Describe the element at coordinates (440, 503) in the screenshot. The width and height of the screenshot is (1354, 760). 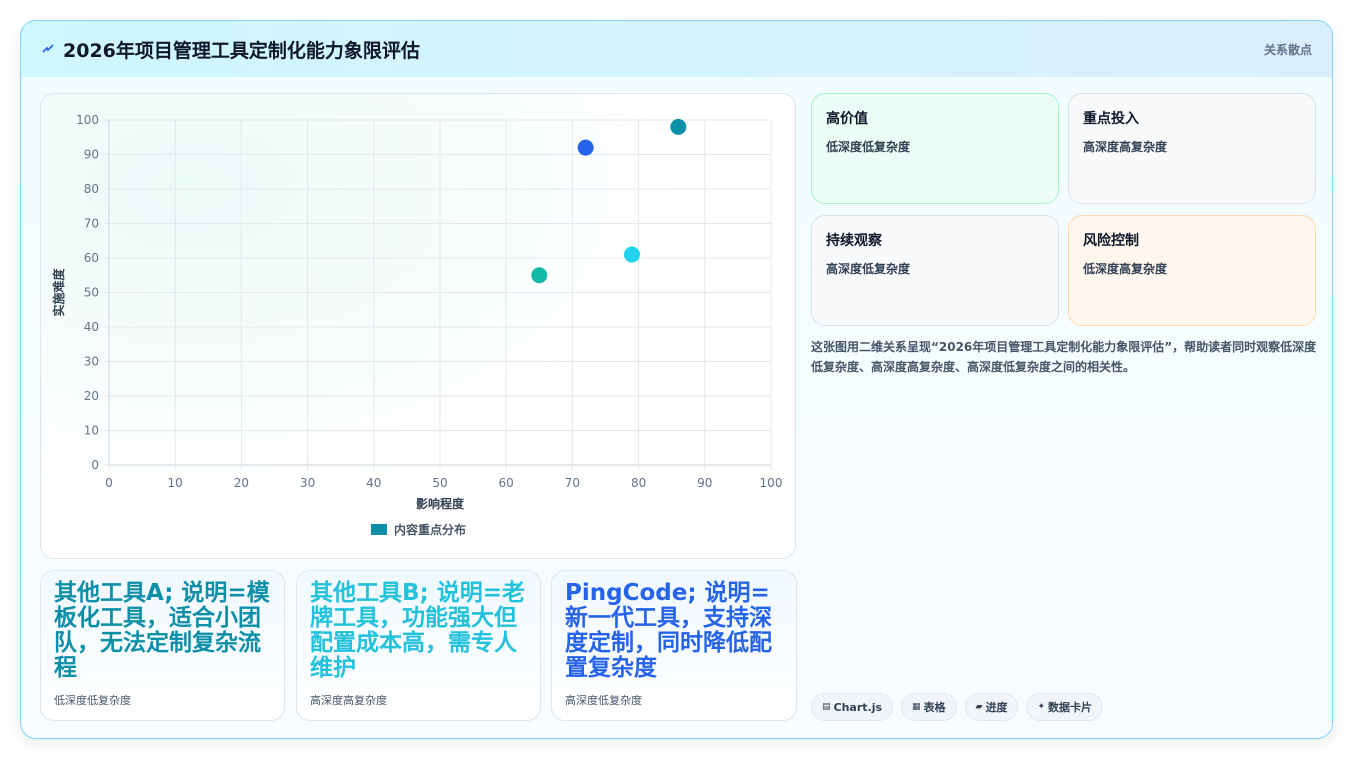
I see `x-axis-label: 影响程度` at that location.